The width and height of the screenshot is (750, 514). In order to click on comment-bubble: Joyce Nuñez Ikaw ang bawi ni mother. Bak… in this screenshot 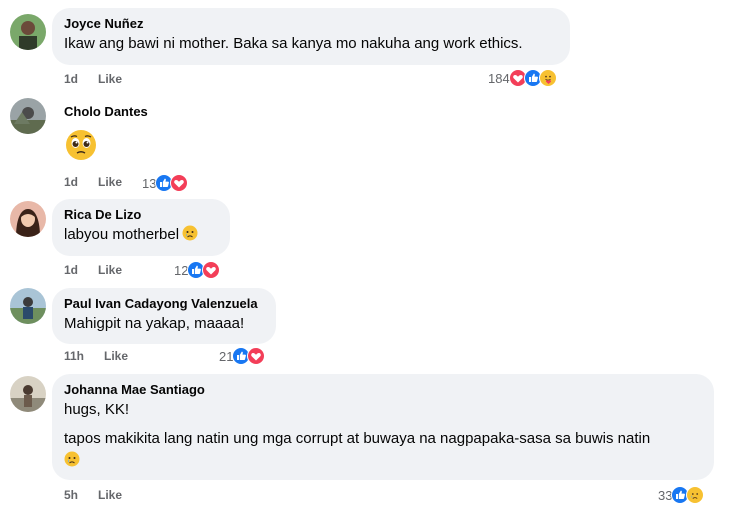, I will do `click(311, 36)`.